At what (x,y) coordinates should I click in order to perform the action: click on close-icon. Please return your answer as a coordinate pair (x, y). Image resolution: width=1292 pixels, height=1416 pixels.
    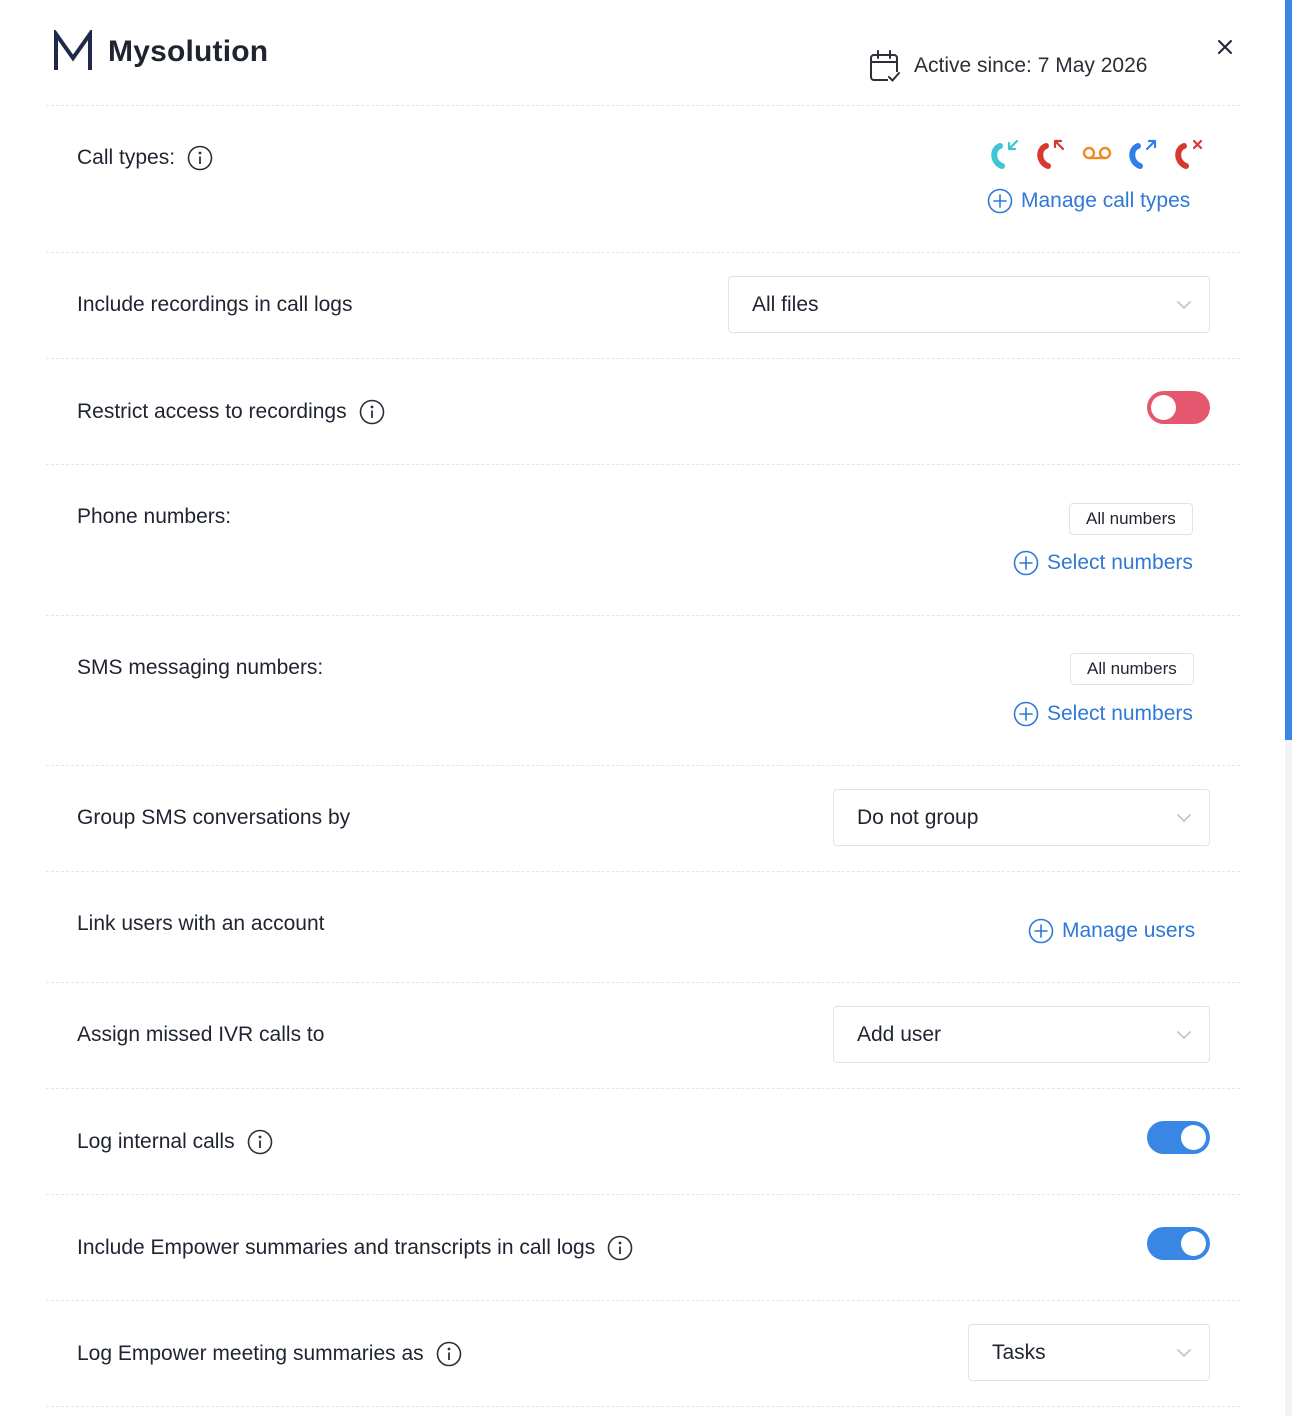
    Looking at the image, I should click on (1225, 47).